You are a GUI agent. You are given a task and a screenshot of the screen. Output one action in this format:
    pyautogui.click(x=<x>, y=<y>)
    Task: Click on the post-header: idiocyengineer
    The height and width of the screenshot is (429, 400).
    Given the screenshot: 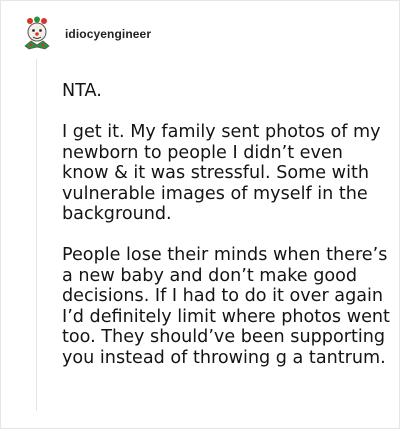 What is the action you would take?
    pyautogui.click(x=86, y=34)
    